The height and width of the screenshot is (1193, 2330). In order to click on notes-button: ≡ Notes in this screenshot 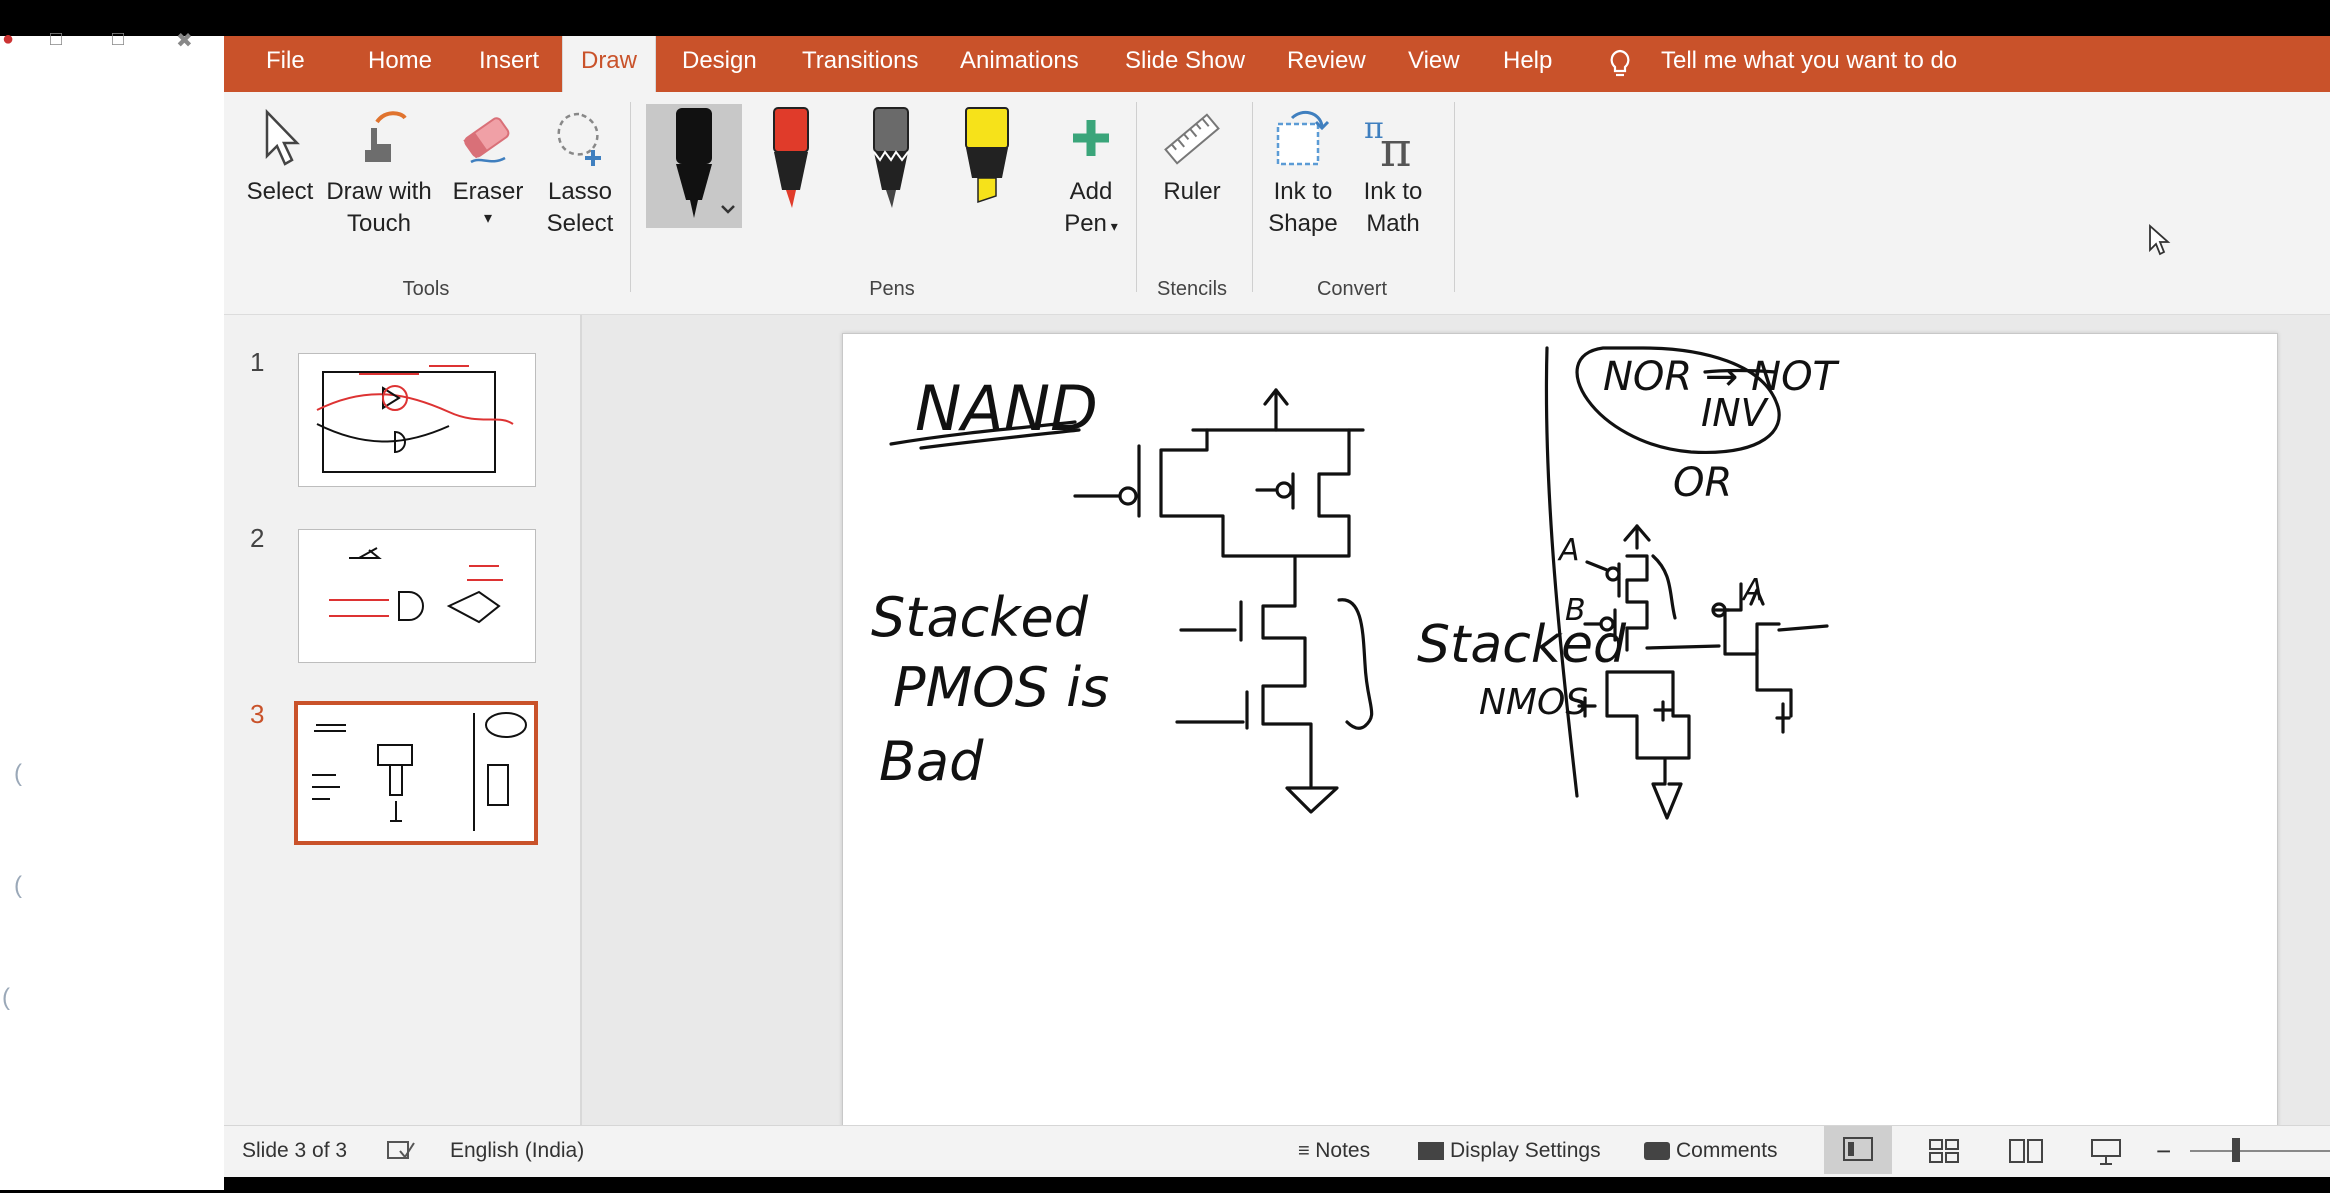, I will do `click(1334, 1151)`.